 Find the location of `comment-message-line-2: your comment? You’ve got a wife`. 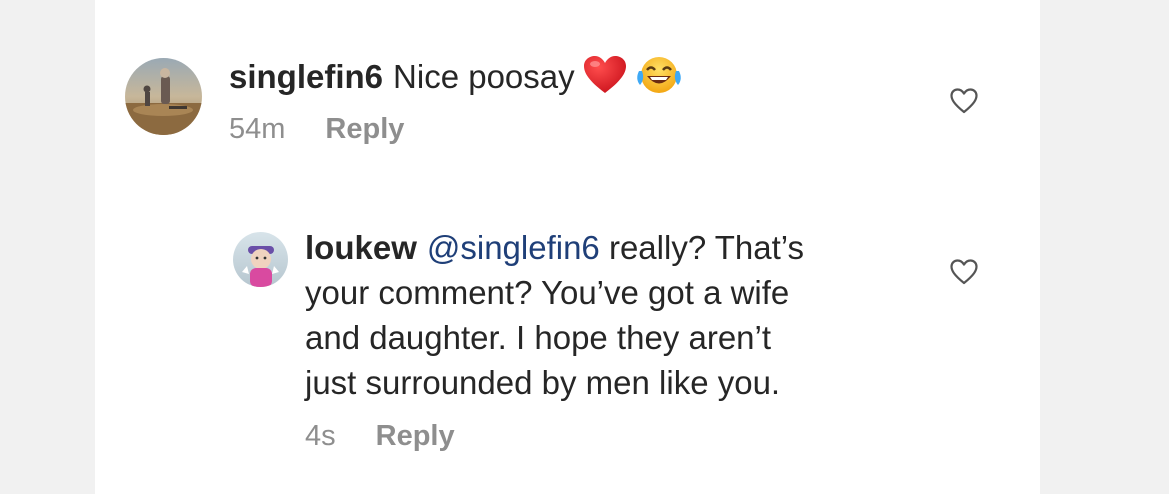

comment-message-line-2: your comment? You’ve got a wife is located at coordinates (547, 292).